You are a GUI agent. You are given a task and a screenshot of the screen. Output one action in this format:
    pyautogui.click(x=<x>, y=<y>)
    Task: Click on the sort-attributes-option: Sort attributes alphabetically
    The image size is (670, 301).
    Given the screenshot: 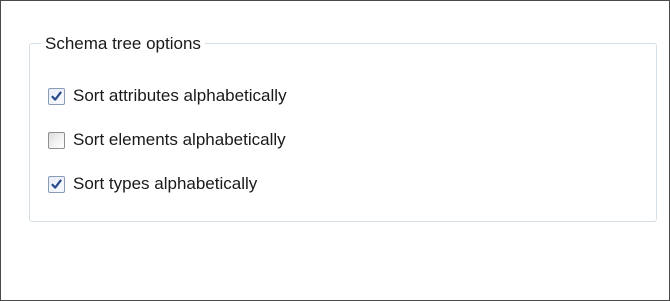 What is the action you would take?
    pyautogui.click(x=167, y=96)
    